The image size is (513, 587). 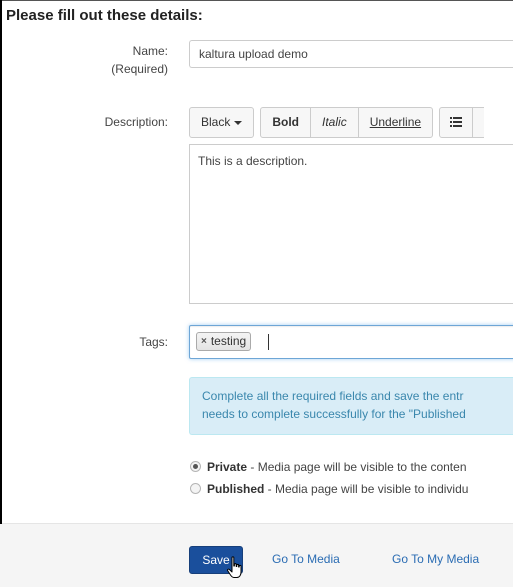 What do you see at coordinates (351, 54) in the screenshot?
I see `name-input: kaltura upload demo` at bounding box center [351, 54].